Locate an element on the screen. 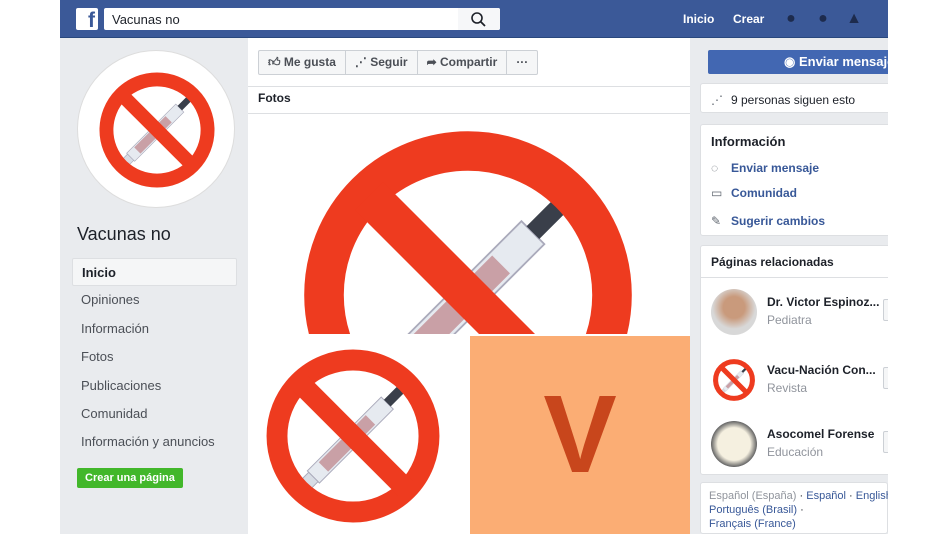 The width and height of the screenshot is (950, 534). followers-count: 9 personas siguen esto is located at coordinates (793, 100).